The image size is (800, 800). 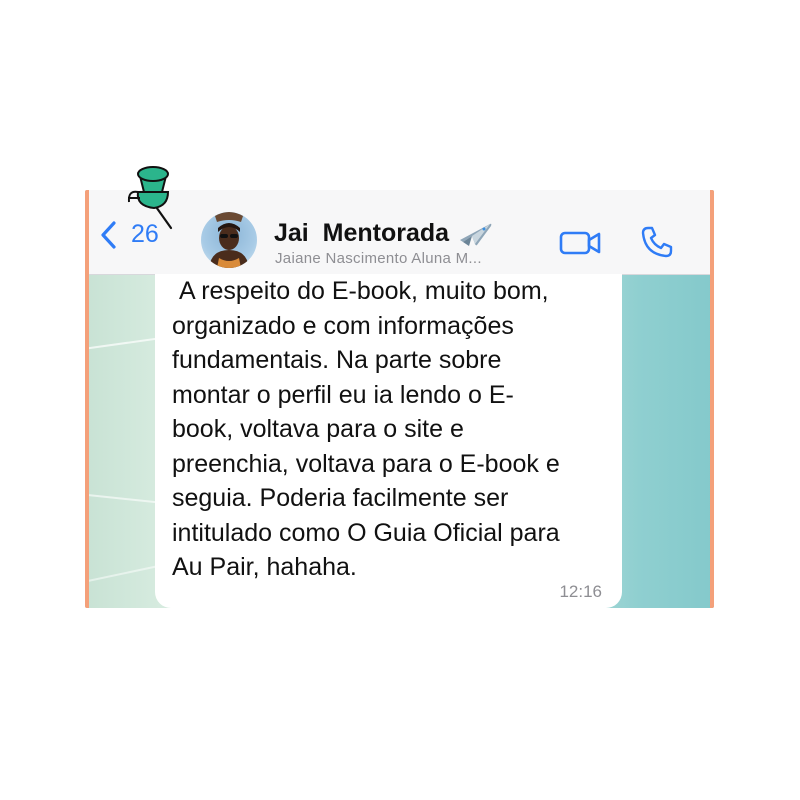 I want to click on airplane-emoji-icon, so click(x=476, y=234).